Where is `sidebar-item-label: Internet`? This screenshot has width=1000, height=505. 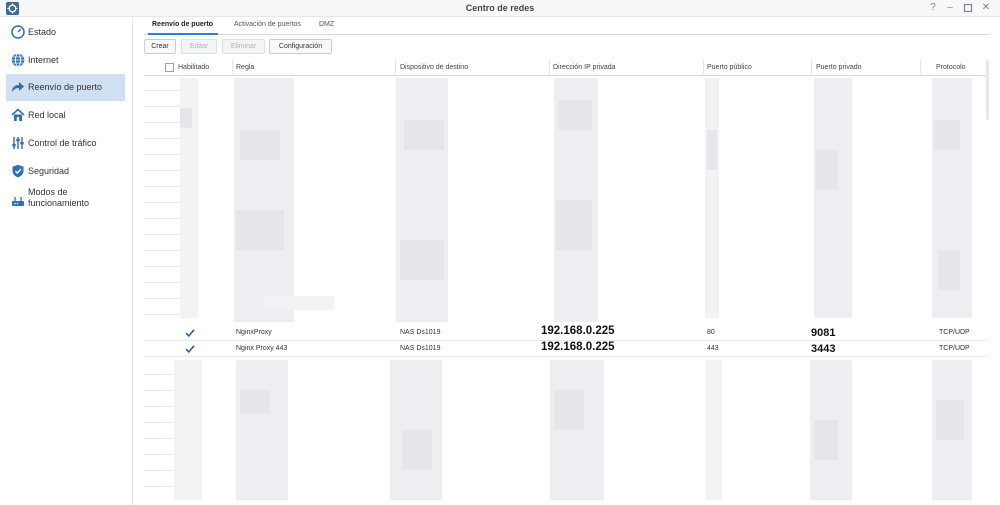 sidebar-item-label: Internet is located at coordinates (43, 60).